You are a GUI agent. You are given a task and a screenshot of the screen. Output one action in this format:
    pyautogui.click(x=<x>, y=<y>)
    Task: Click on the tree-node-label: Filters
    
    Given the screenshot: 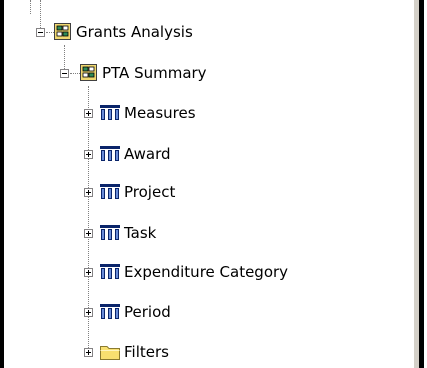 What is the action you would take?
    pyautogui.click(x=146, y=352)
    